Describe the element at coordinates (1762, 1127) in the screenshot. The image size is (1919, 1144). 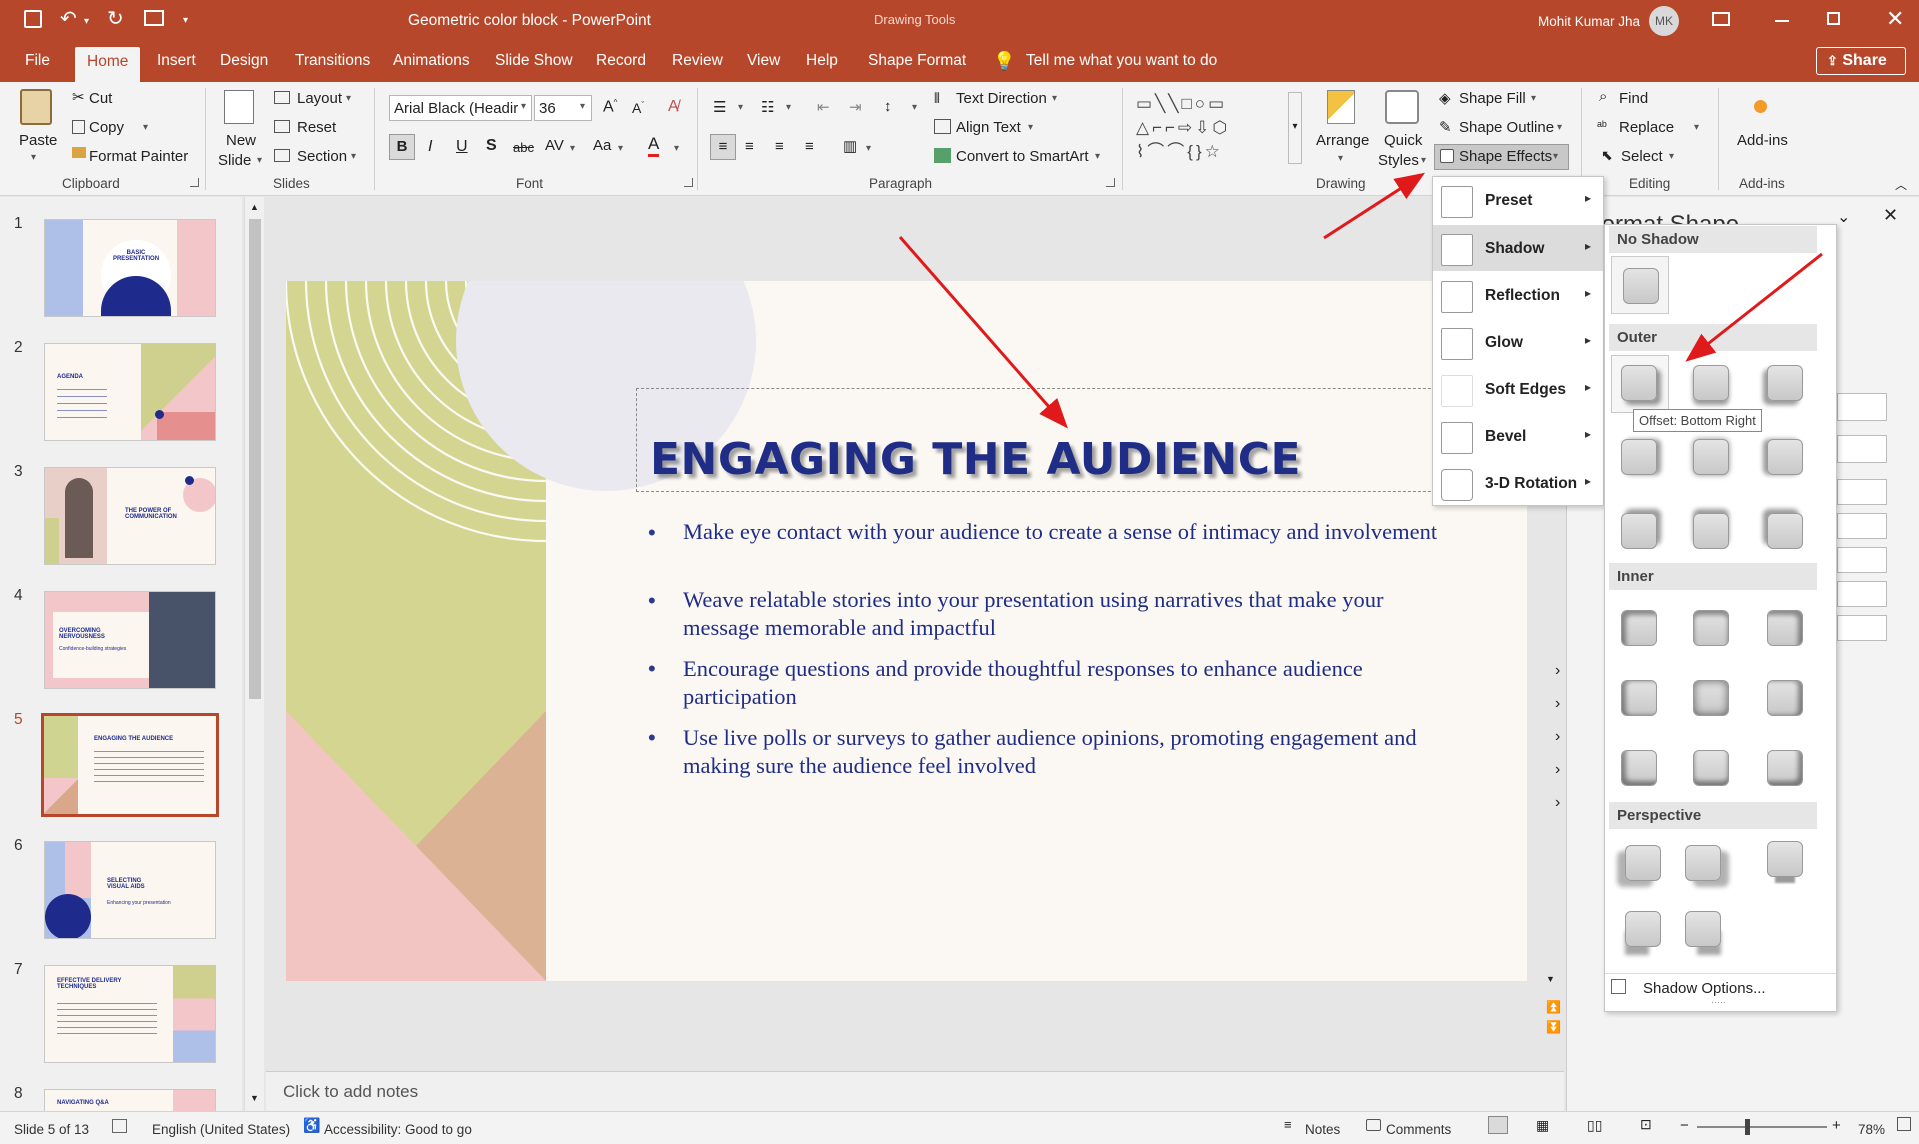
I see `zoom-slider` at that location.